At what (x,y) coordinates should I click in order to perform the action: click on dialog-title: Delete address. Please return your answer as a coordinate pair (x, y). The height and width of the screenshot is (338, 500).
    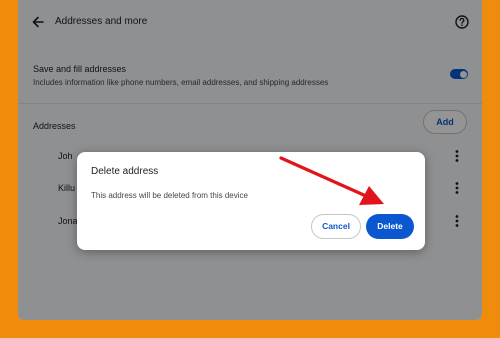
    Looking at the image, I should click on (125, 171).